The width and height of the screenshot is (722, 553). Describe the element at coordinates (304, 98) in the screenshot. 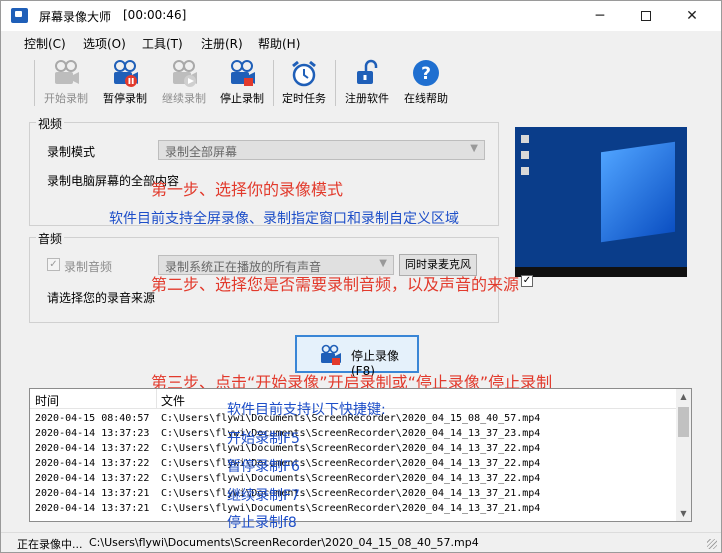

I see `schedule-task-label: 定时任务` at that location.